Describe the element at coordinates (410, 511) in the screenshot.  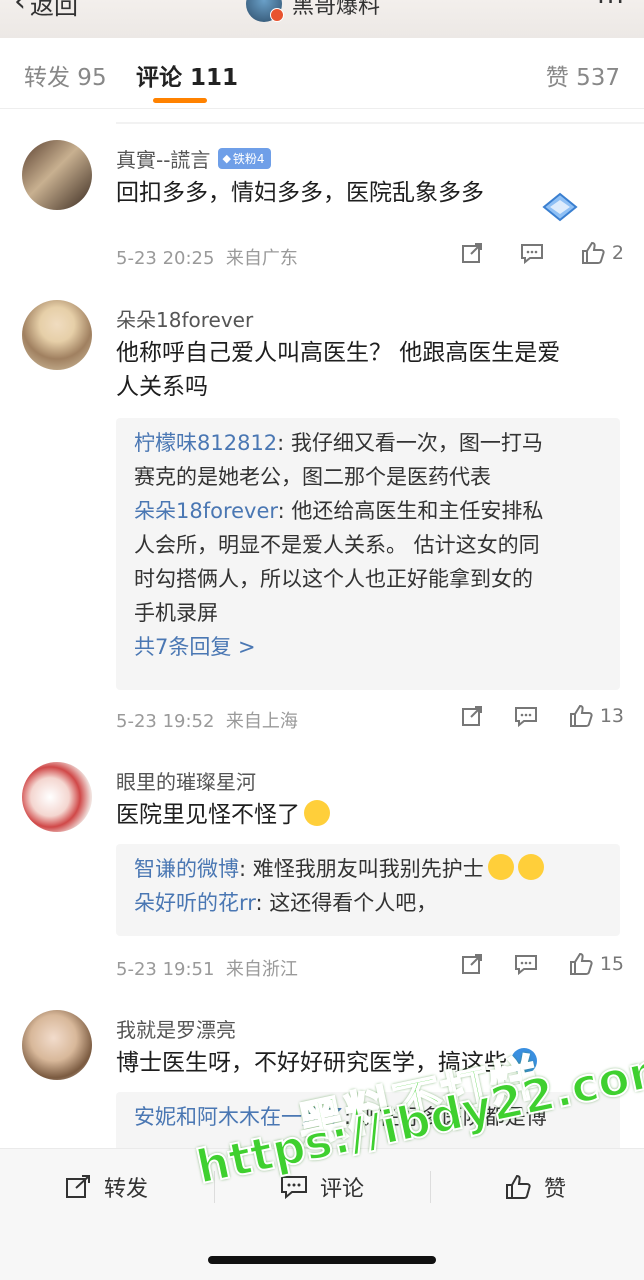
I see `reply-text: : 他还给高医生和主任安排私` at that location.